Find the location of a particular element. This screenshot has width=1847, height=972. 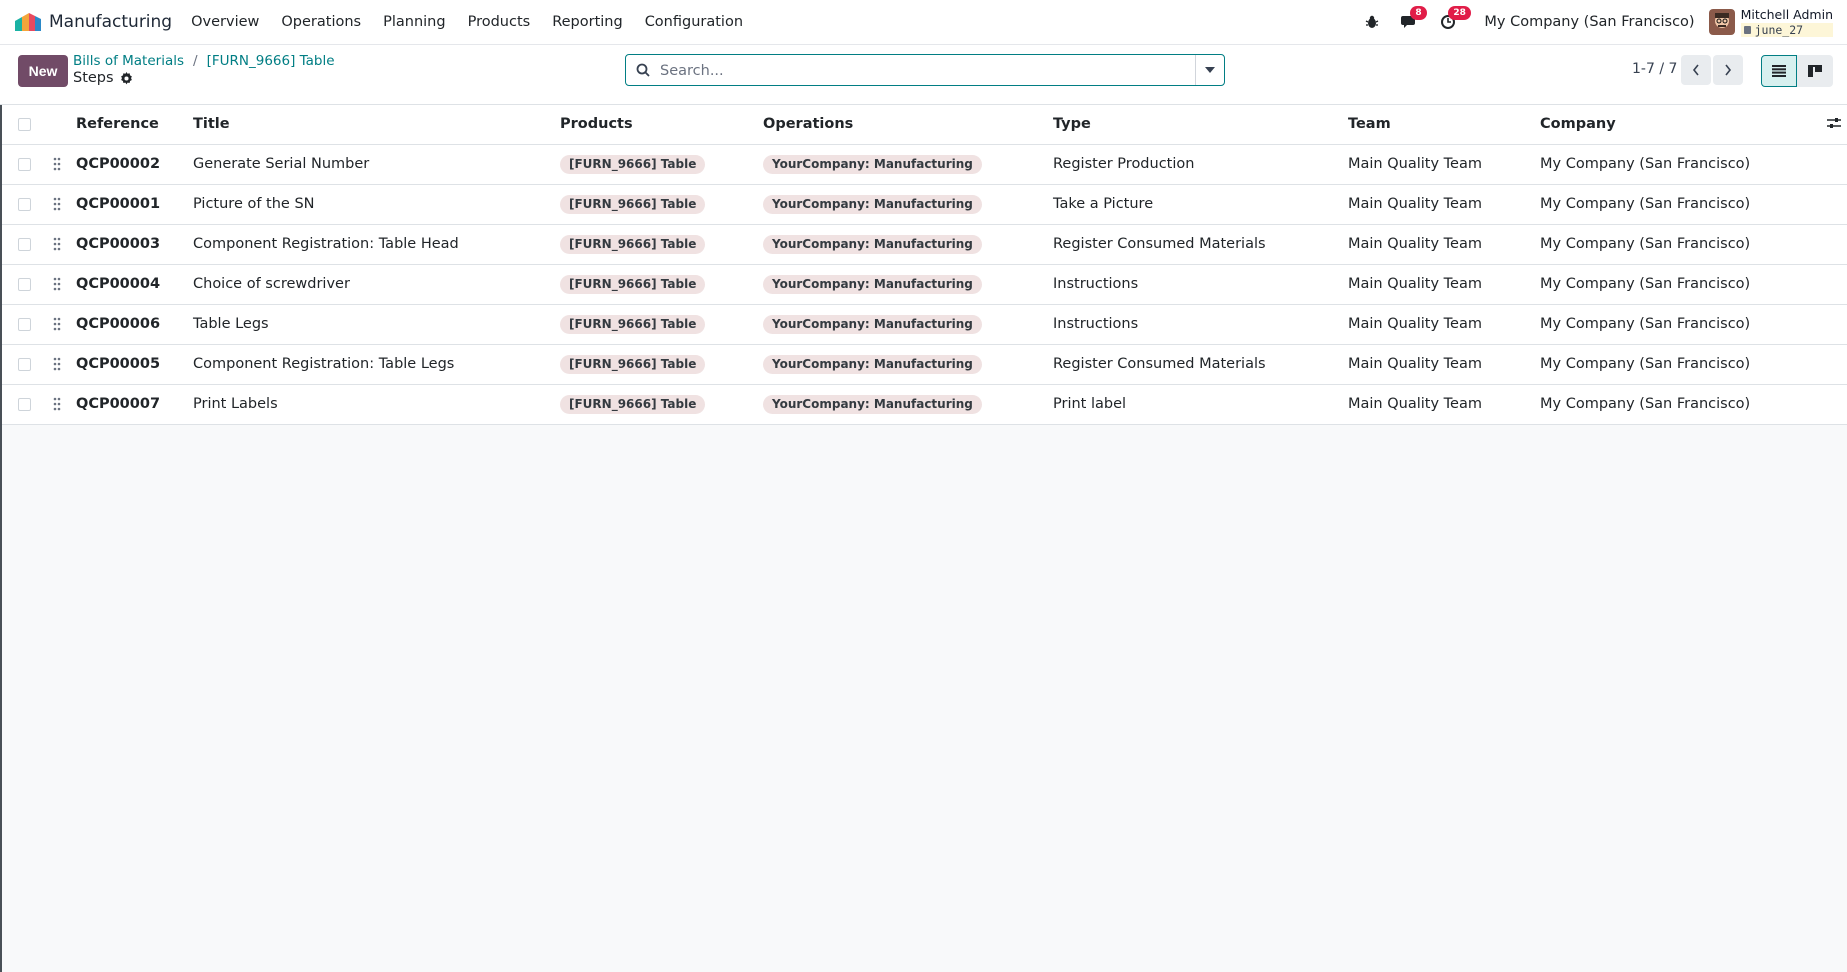

user-menu: Mitchell Admin june_27 is located at coordinates (1786, 22).